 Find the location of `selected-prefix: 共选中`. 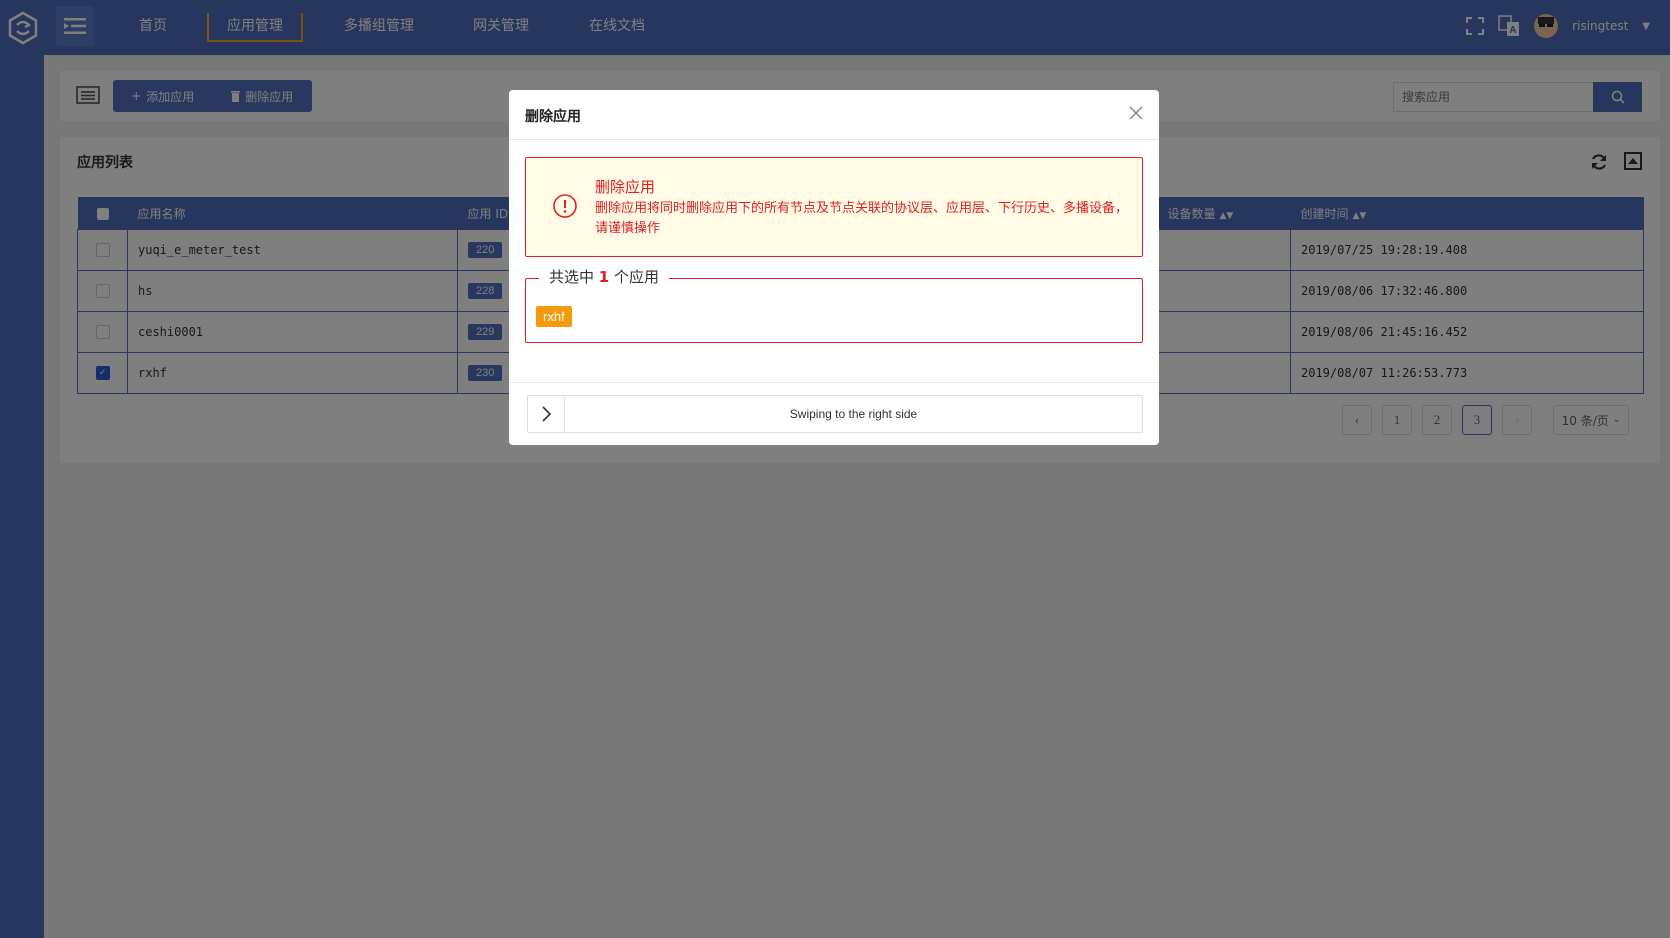

selected-prefix: 共选中 is located at coordinates (572, 277).